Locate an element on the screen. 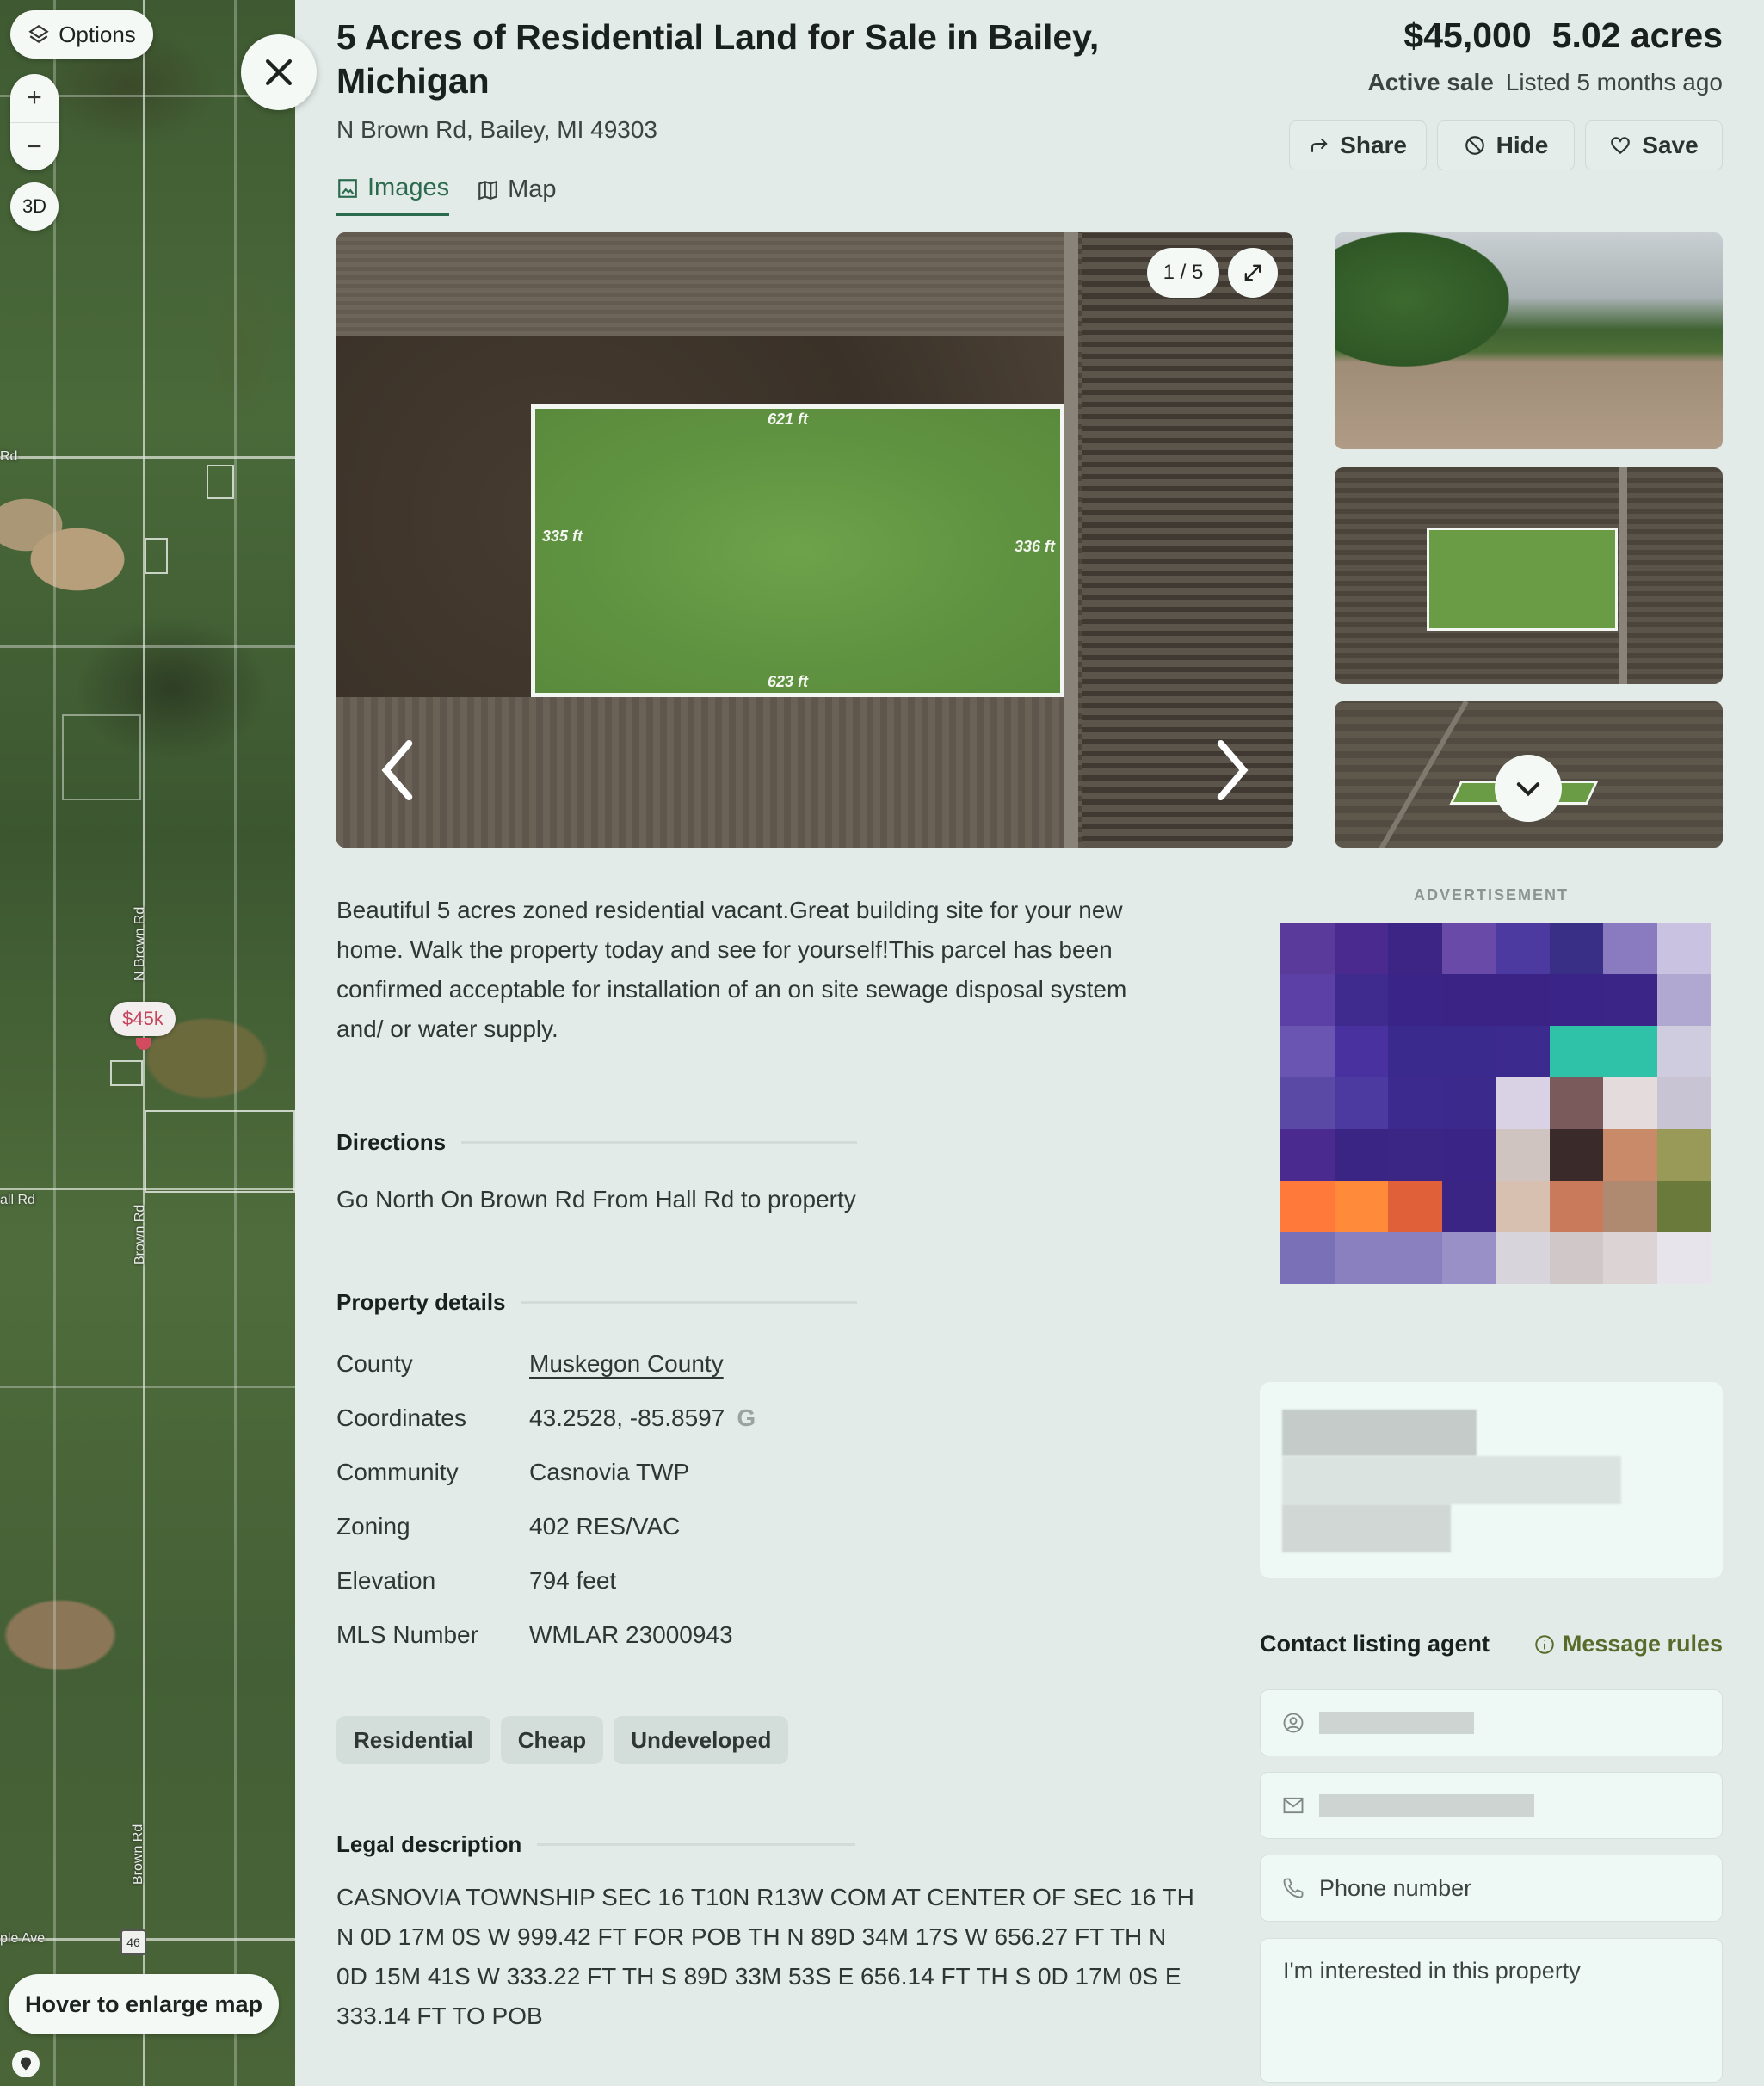 This screenshot has width=1764, height=2086. divider is located at coordinates (696, 1844).